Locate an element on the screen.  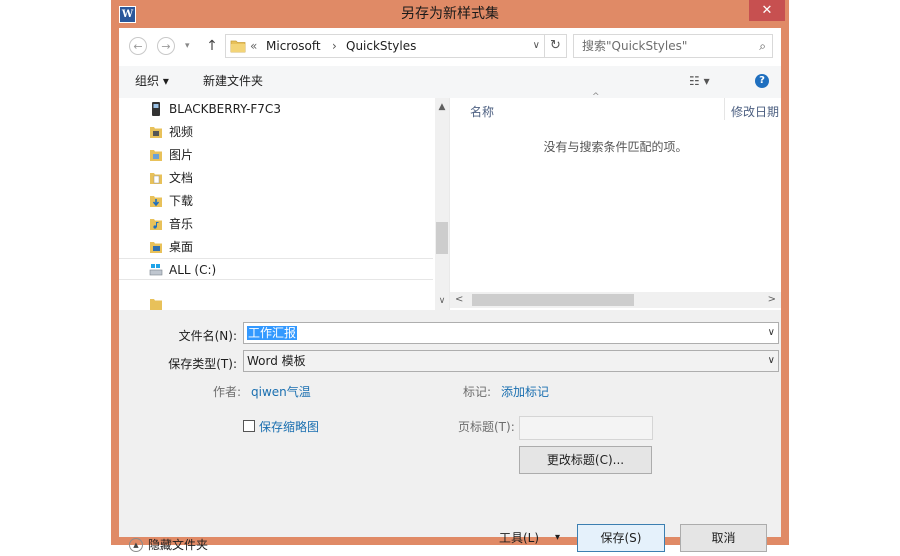
nav-item-label: 视频 is located at coordinates (181, 132).